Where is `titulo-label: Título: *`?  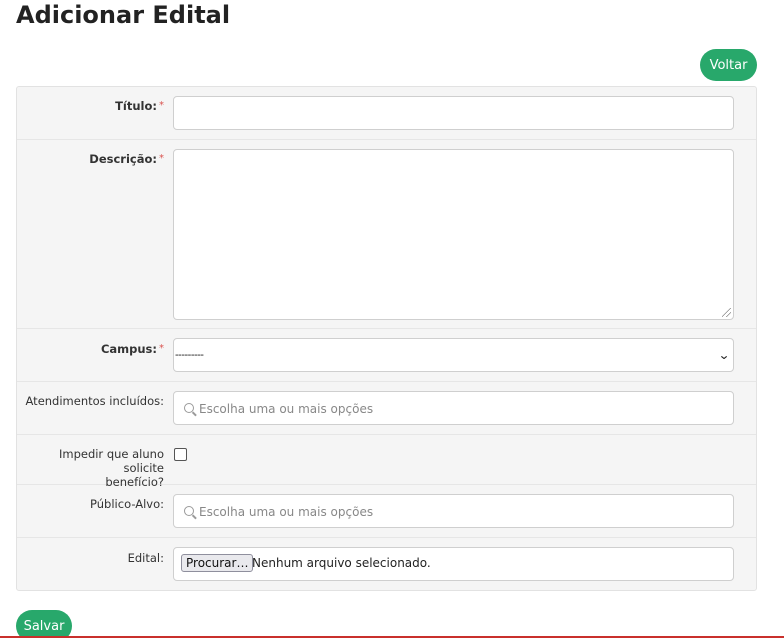 titulo-label: Título: * is located at coordinates (139, 106).